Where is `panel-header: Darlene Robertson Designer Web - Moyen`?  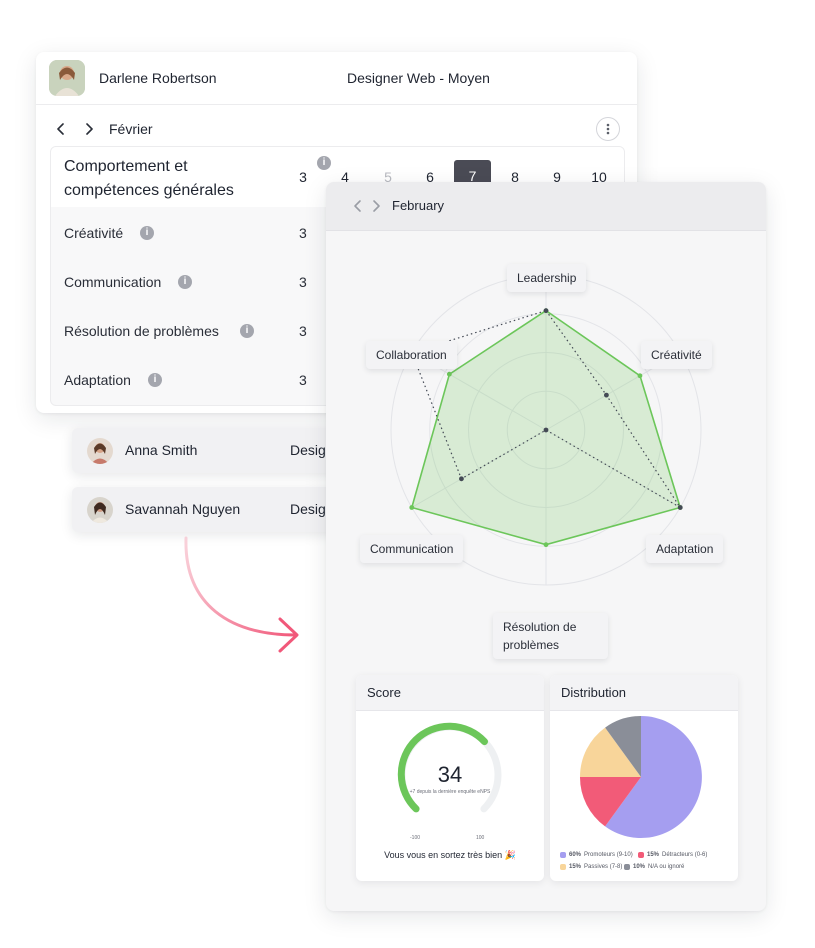
panel-header: Darlene Robertson Designer Web - Moyen is located at coordinates (336, 78).